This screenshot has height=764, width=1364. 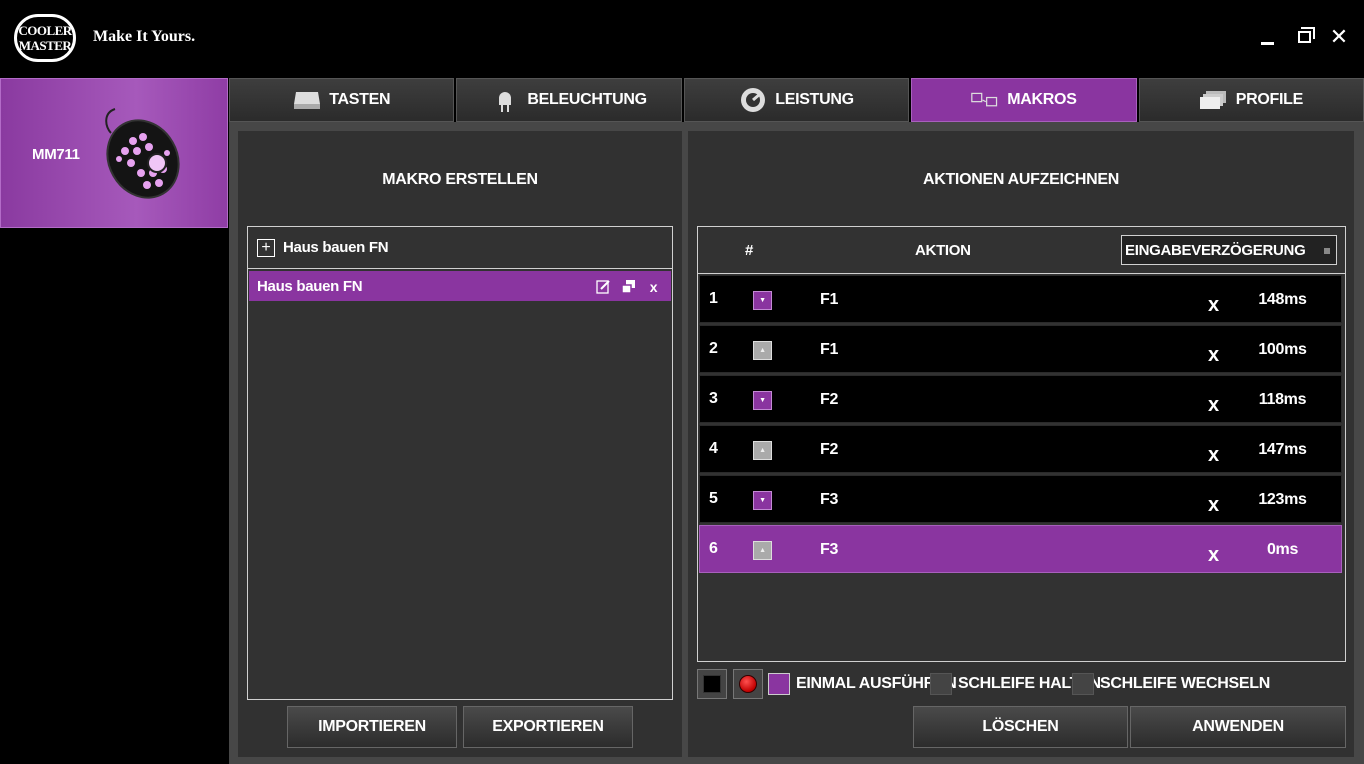 I want to click on logo-line-2: MASTER, so click(x=45, y=45).